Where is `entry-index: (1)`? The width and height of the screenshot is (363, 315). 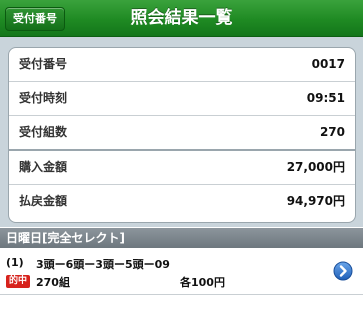 entry-index: (1) is located at coordinates (15, 262).